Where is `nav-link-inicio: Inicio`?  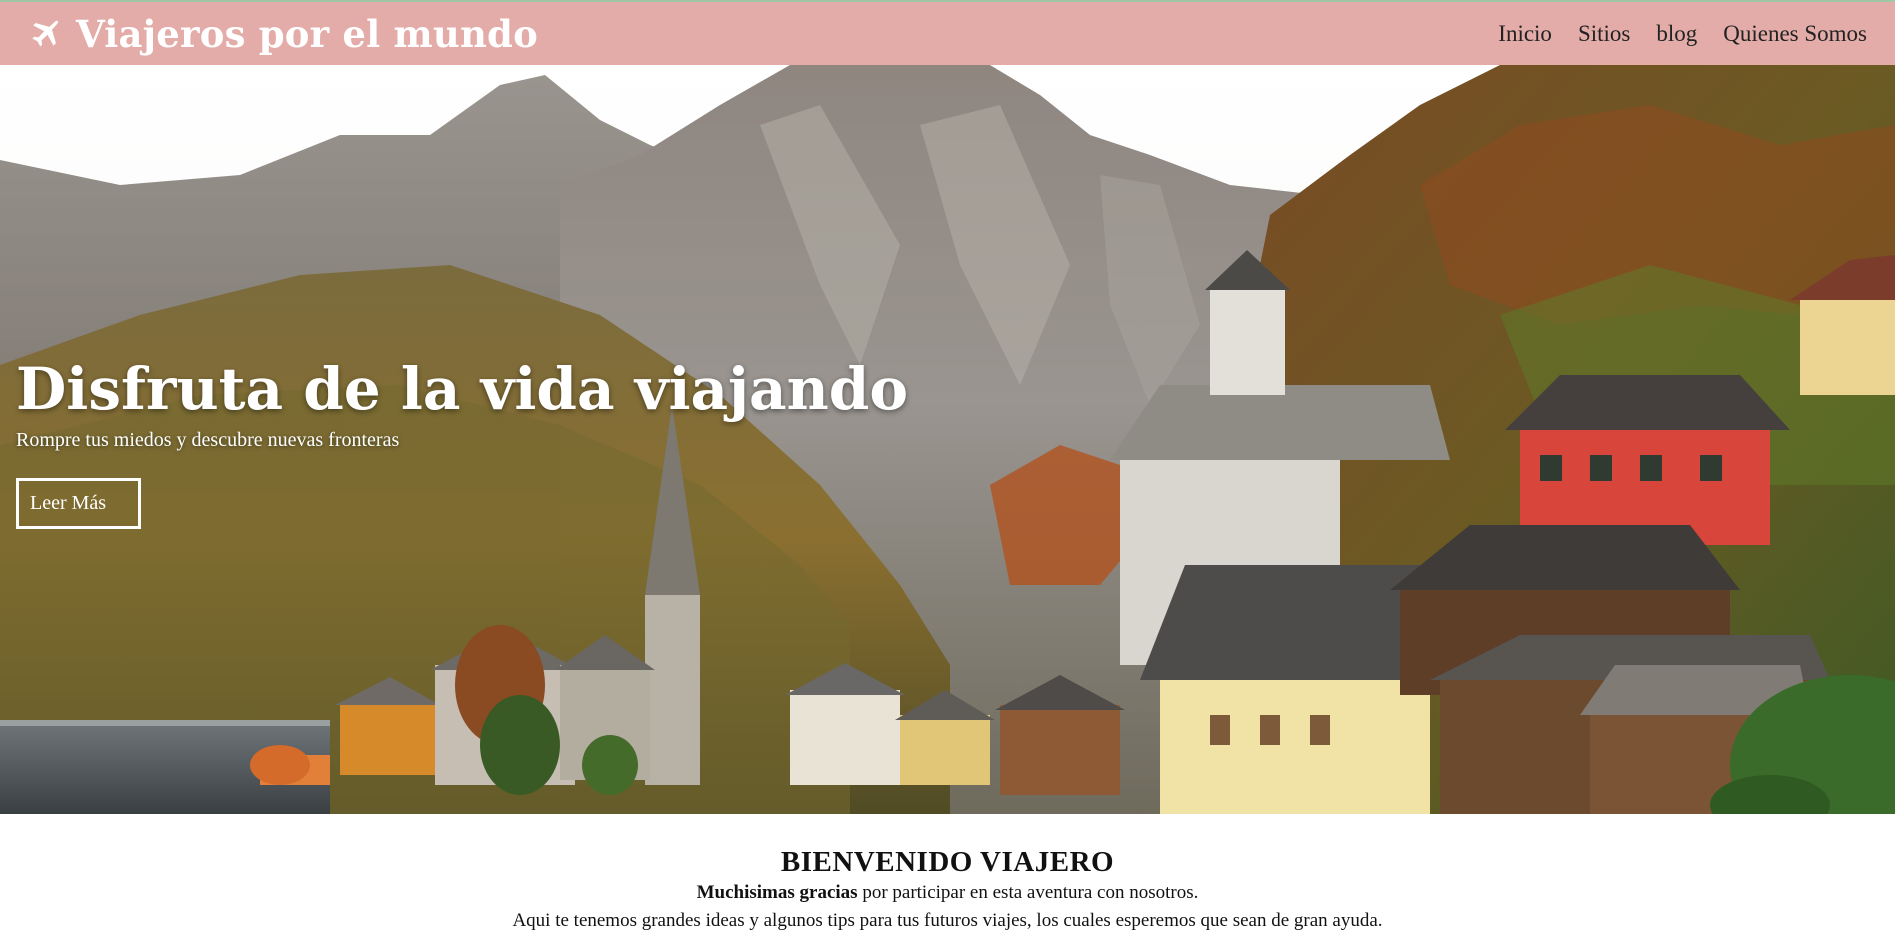 nav-link-inicio: Inicio is located at coordinates (1525, 34).